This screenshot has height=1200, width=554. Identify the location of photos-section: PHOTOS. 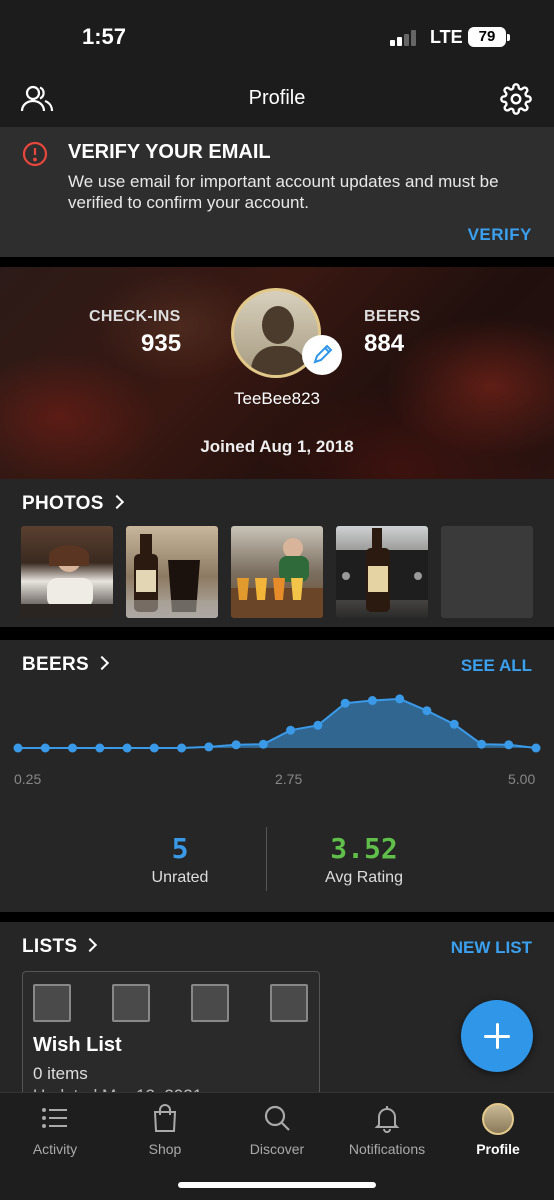
(277, 553).